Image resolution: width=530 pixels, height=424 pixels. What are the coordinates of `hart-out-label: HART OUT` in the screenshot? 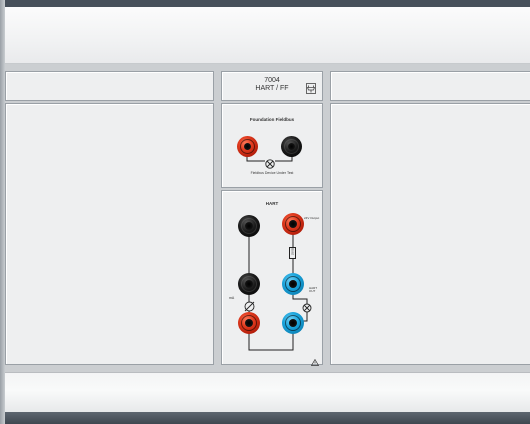 It's located at (313, 289).